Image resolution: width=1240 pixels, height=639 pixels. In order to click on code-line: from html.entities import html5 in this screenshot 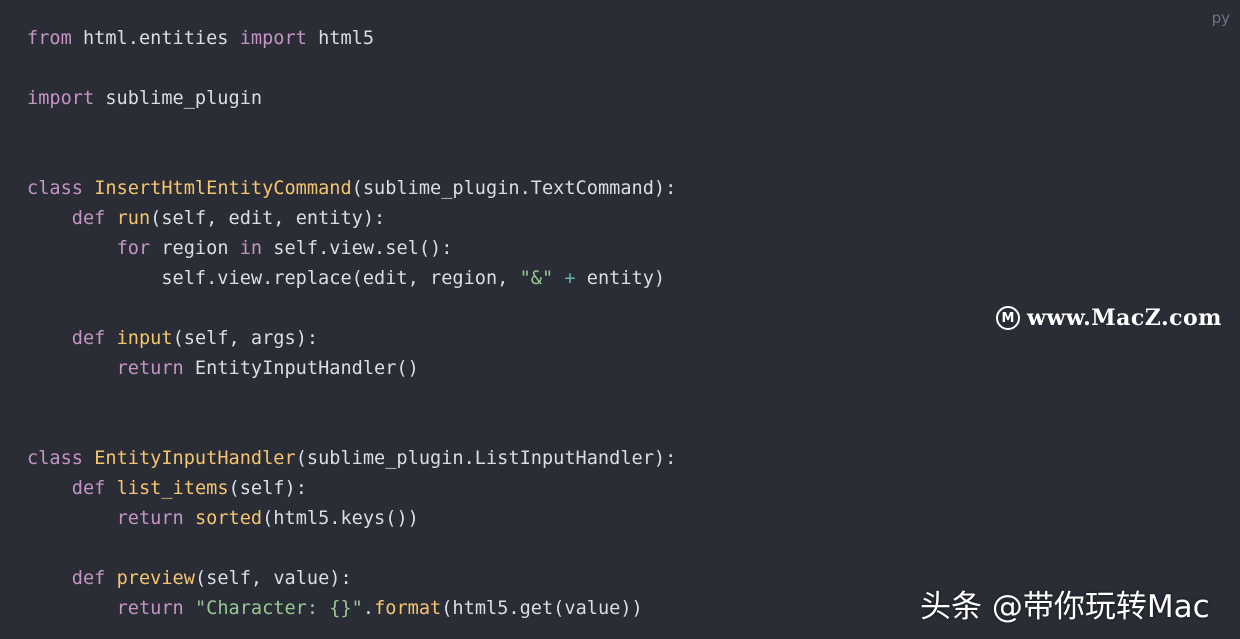, I will do `click(351, 39)`.